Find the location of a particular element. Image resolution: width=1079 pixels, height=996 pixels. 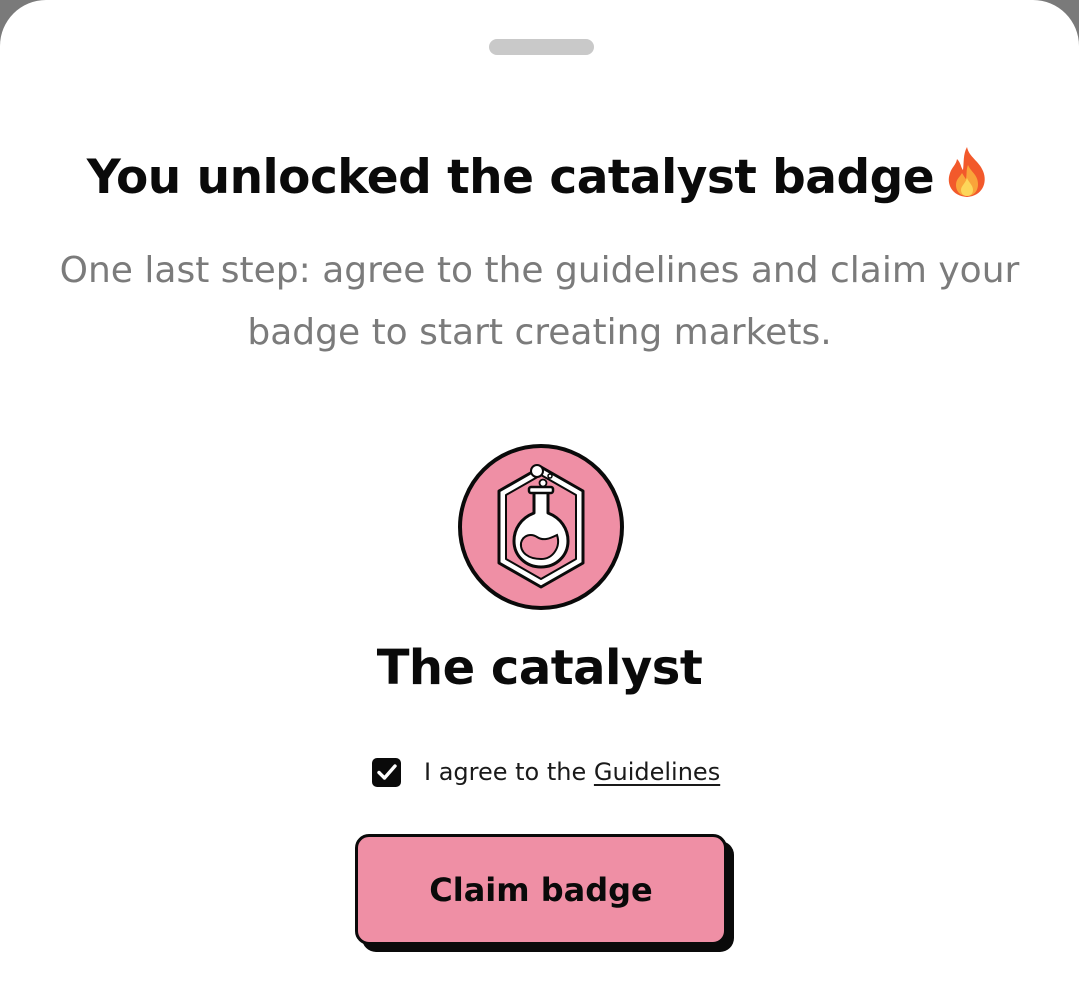

claim-button-container: Claim badge is located at coordinates (544, 893).